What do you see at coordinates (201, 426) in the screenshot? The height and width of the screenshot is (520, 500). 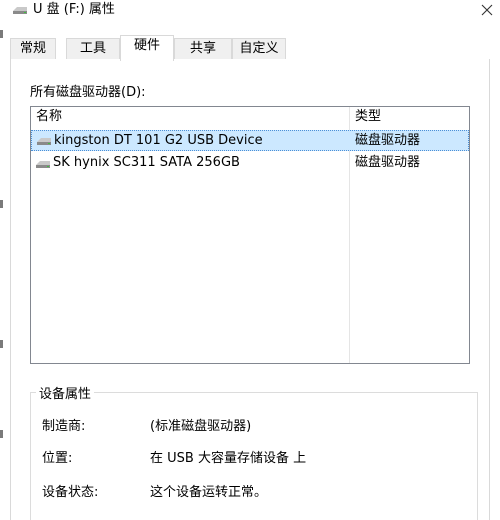 I see `manufacturer-value: (标准磁盘驱动器)` at bounding box center [201, 426].